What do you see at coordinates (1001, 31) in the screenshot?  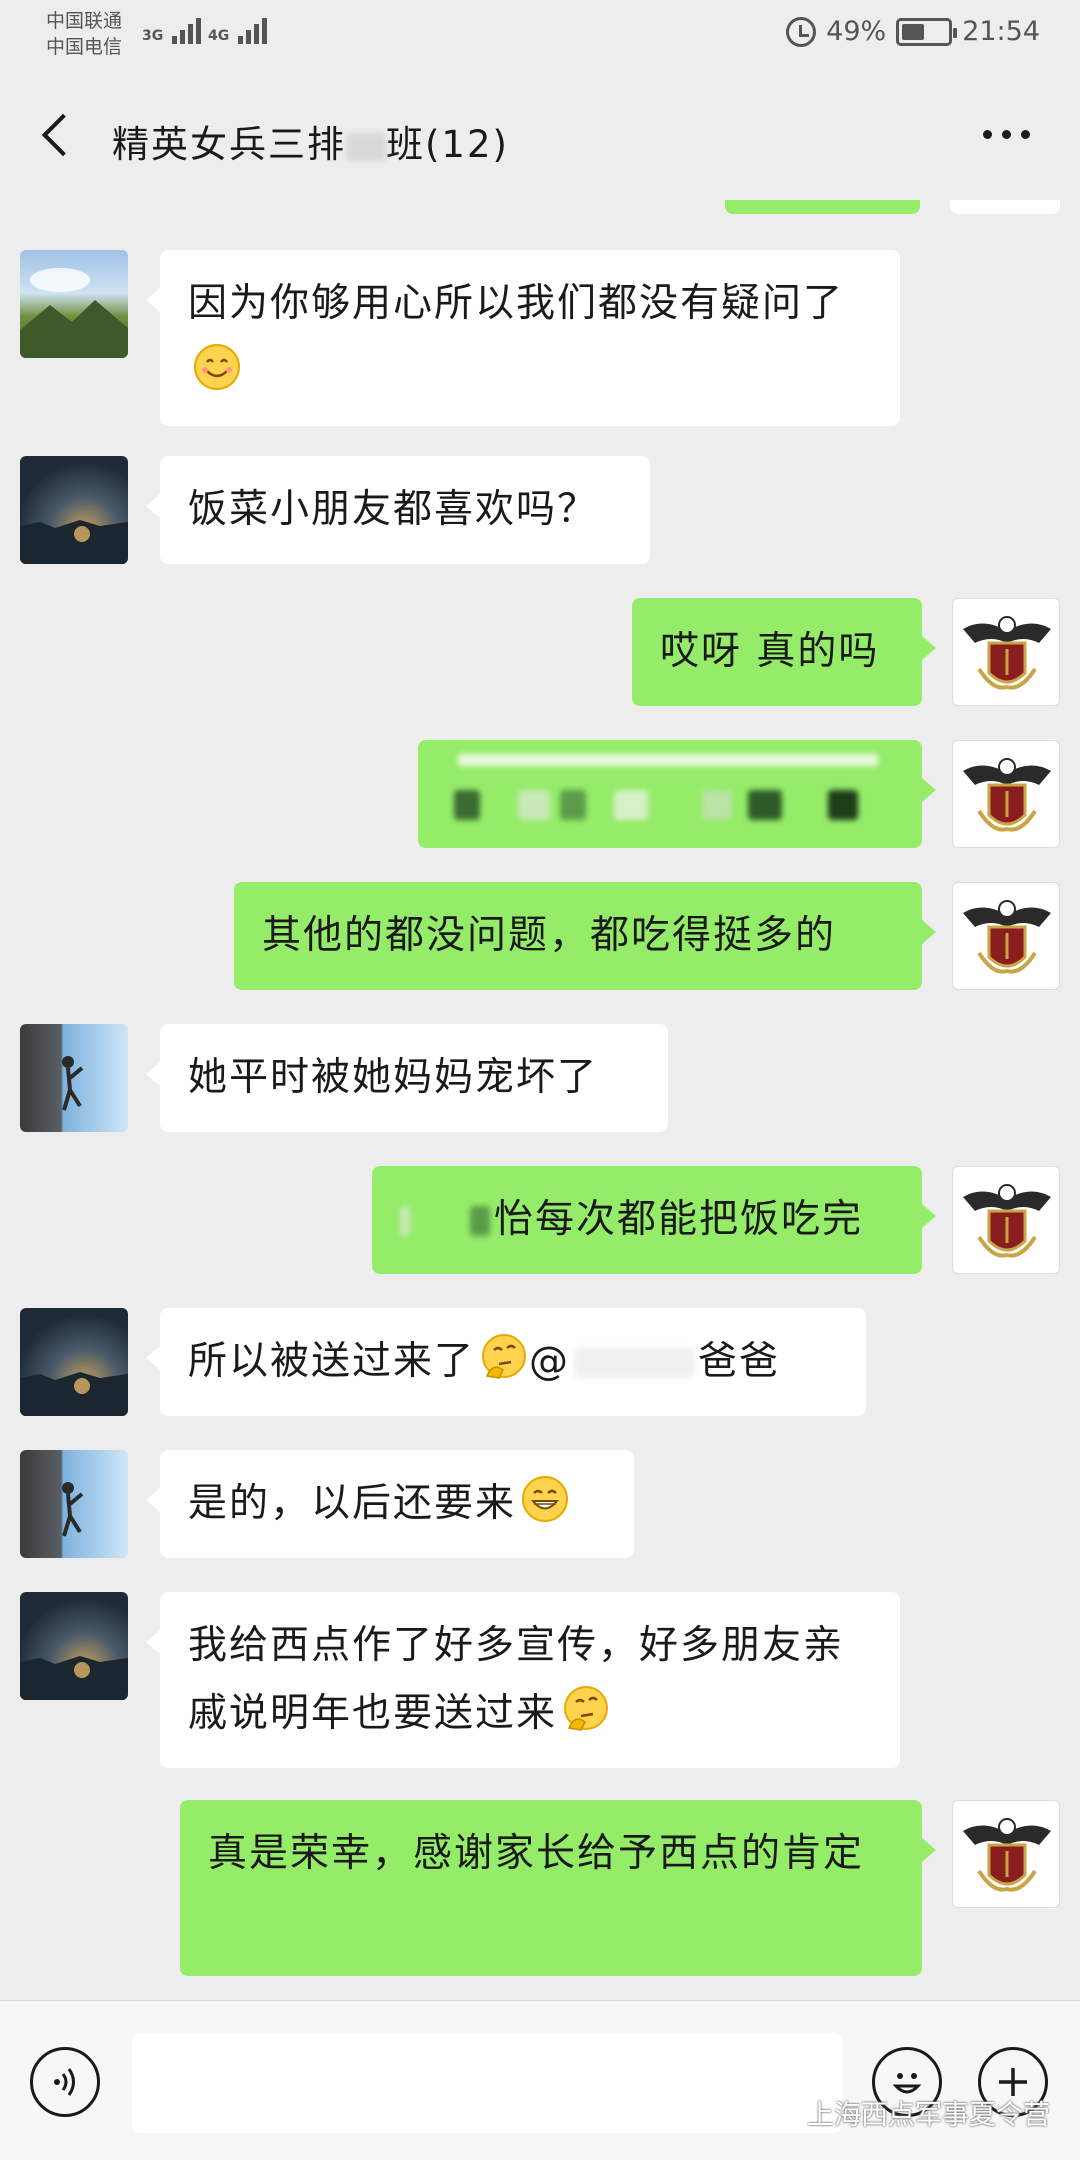 I see `clock: 21:54` at bounding box center [1001, 31].